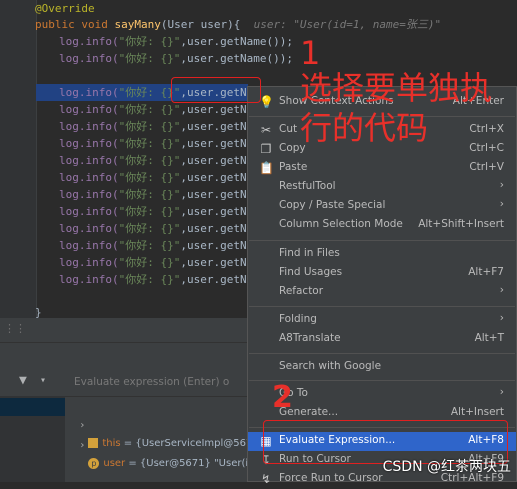 The height and width of the screenshot is (489, 517). Describe the element at coordinates (382, 187) in the screenshot. I see `menu-item-restfultool: RestfulTool ›` at that location.